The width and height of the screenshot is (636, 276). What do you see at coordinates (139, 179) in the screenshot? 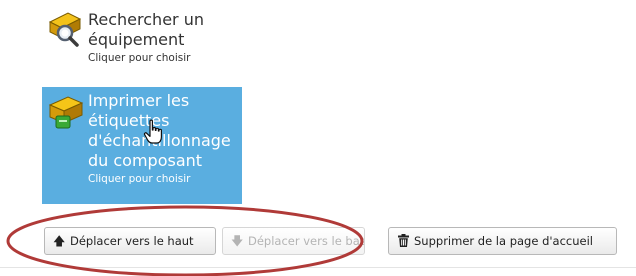
I see `tile-print-subtitle: Cliquer pour choisir` at bounding box center [139, 179].